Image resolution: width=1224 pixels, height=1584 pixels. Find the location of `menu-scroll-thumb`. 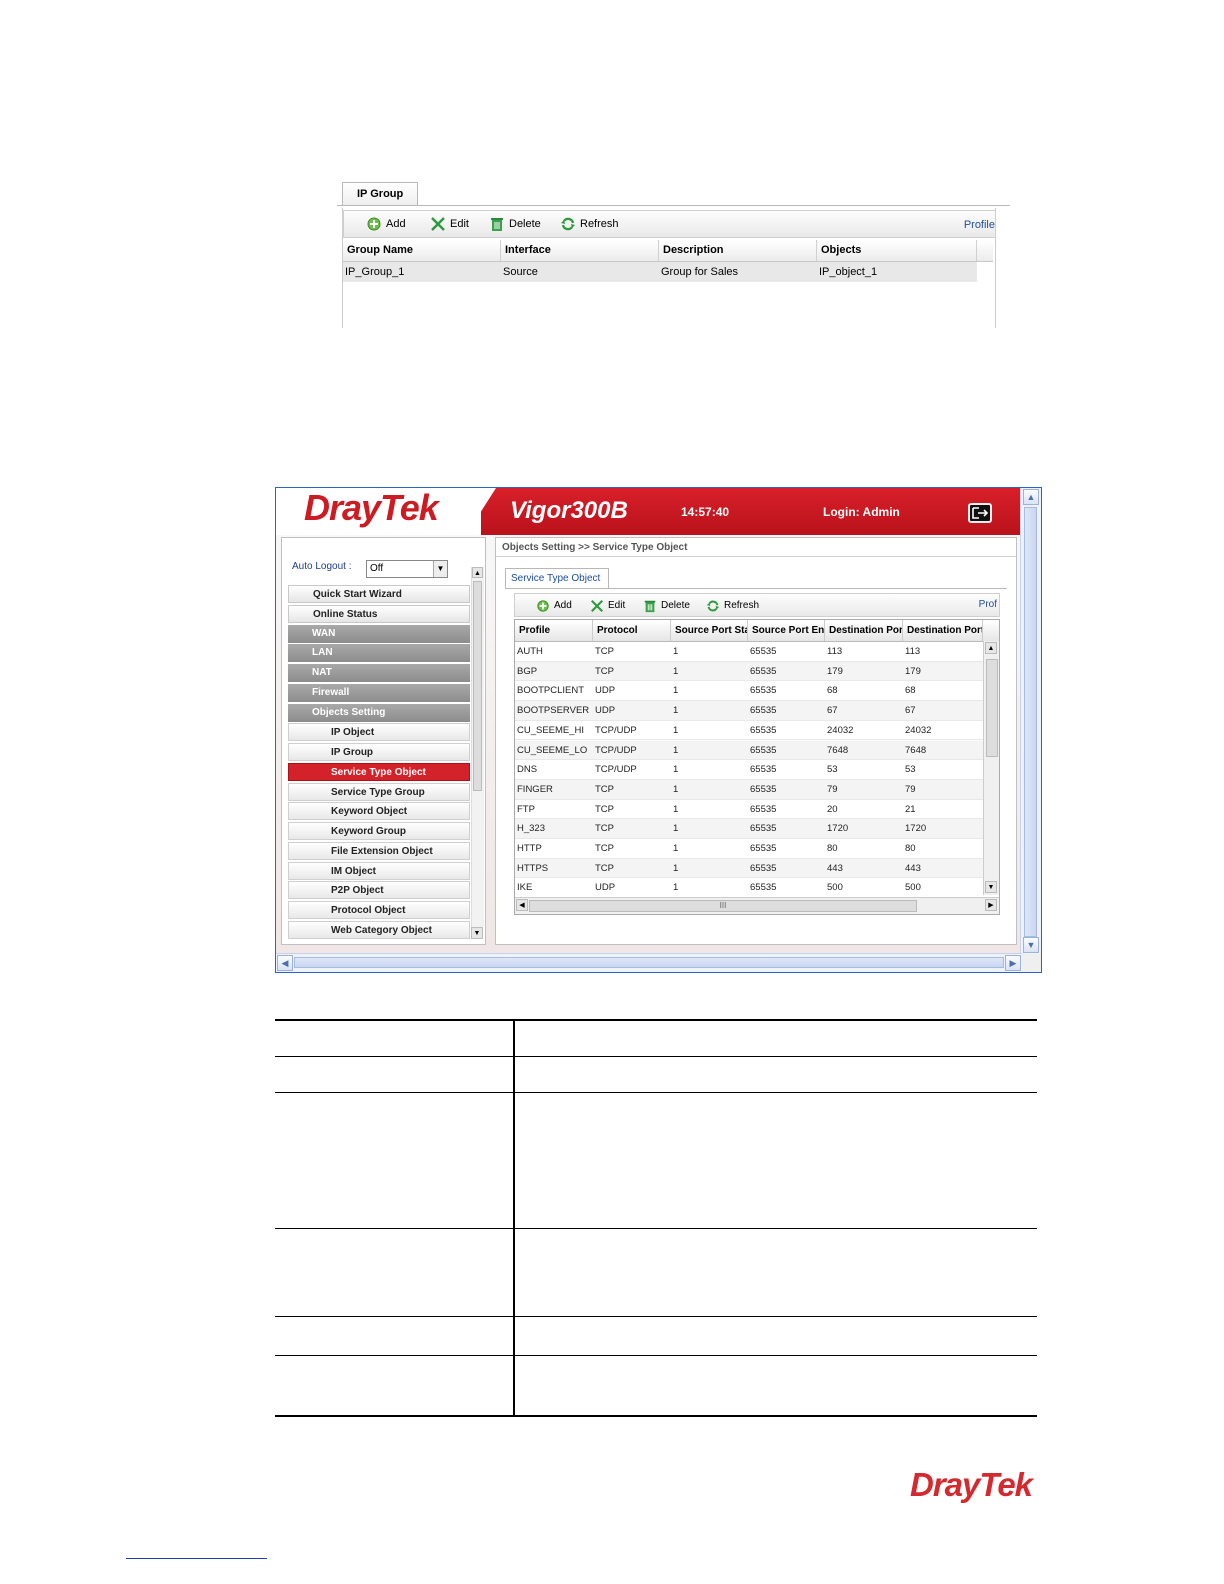

menu-scroll-thumb is located at coordinates (477, 686).